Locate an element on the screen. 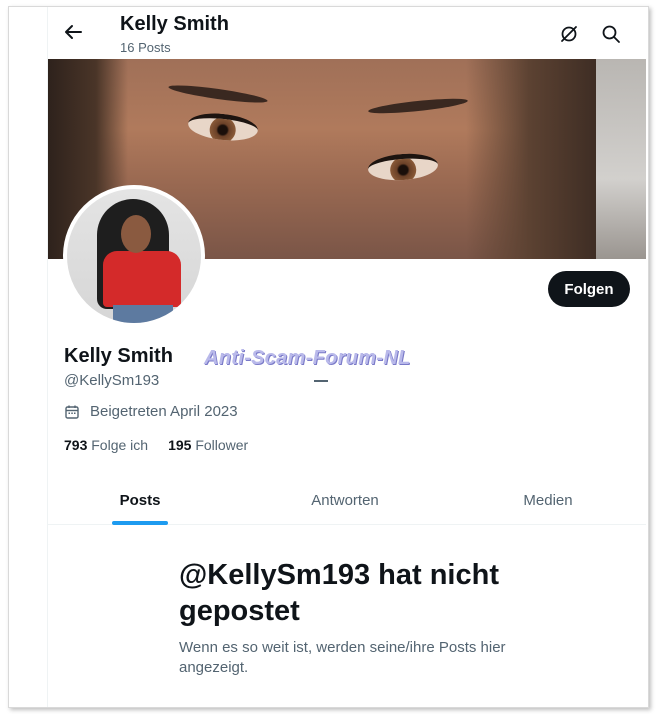  join-date-label: Beigetreten April 2023 is located at coordinates (164, 411).